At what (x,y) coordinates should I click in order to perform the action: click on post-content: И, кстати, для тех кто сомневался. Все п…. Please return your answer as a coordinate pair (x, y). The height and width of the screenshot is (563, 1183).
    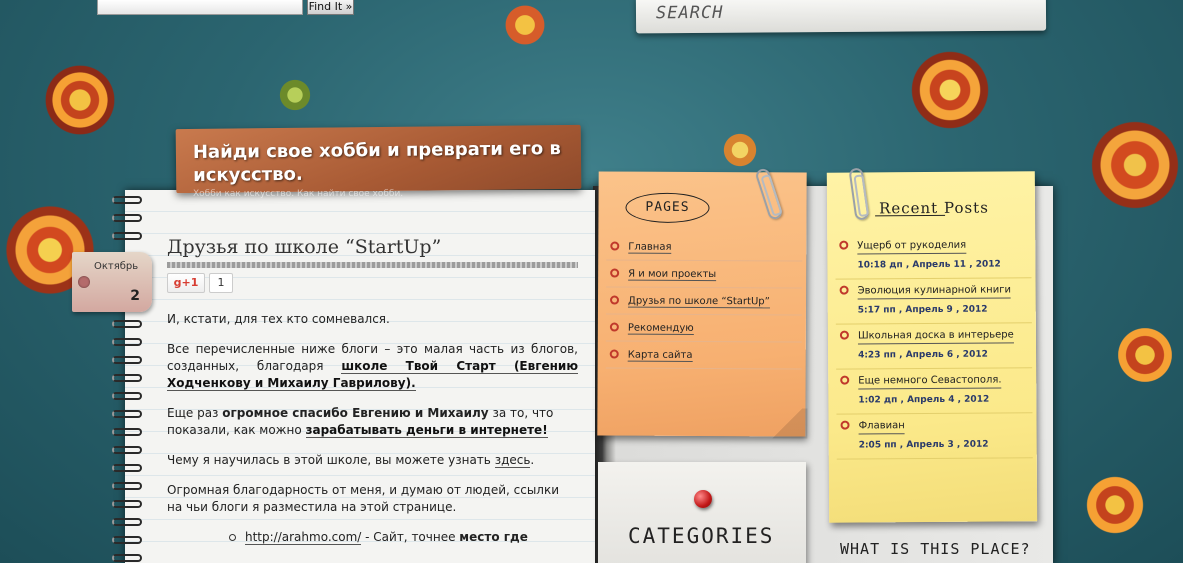
    Looking at the image, I should click on (372, 428).